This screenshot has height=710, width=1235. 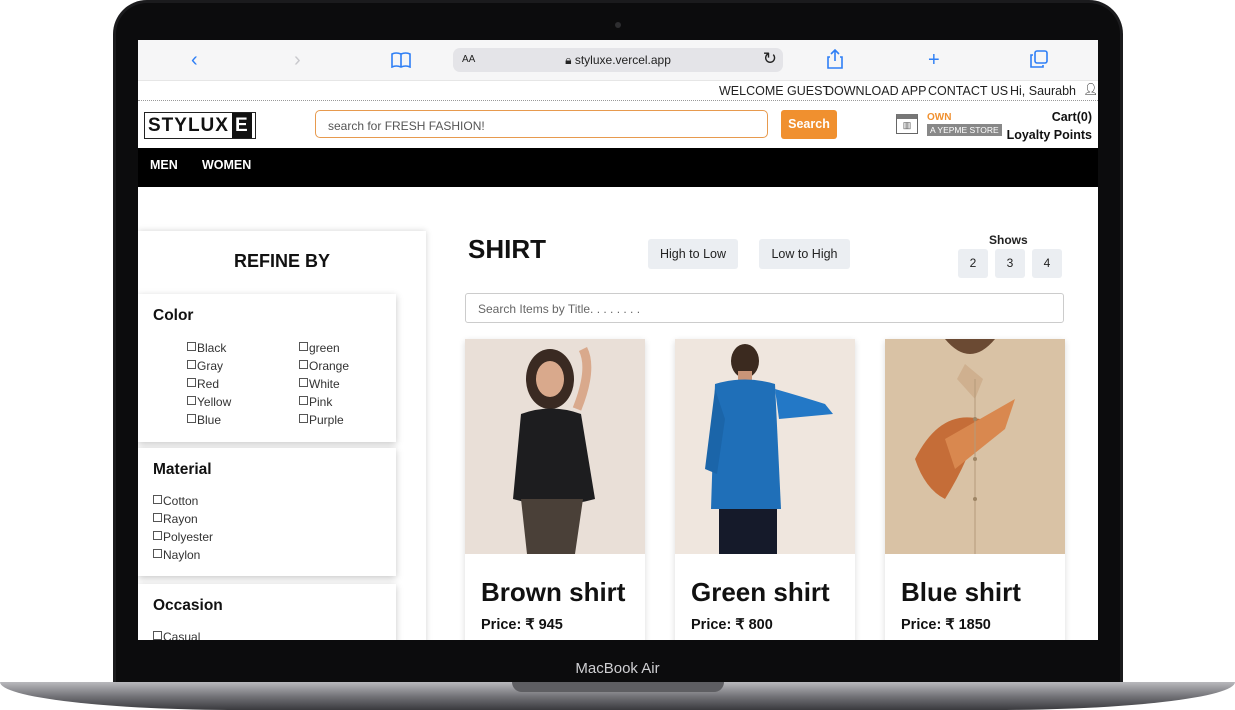 I want to click on store-icon: ▥, so click(x=907, y=124).